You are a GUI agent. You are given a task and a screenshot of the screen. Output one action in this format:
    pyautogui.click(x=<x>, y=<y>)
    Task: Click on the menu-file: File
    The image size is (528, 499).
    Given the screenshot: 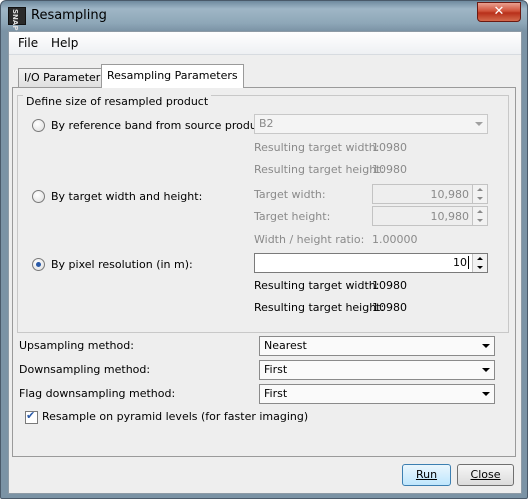 What is the action you would take?
    pyautogui.click(x=28, y=43)
    